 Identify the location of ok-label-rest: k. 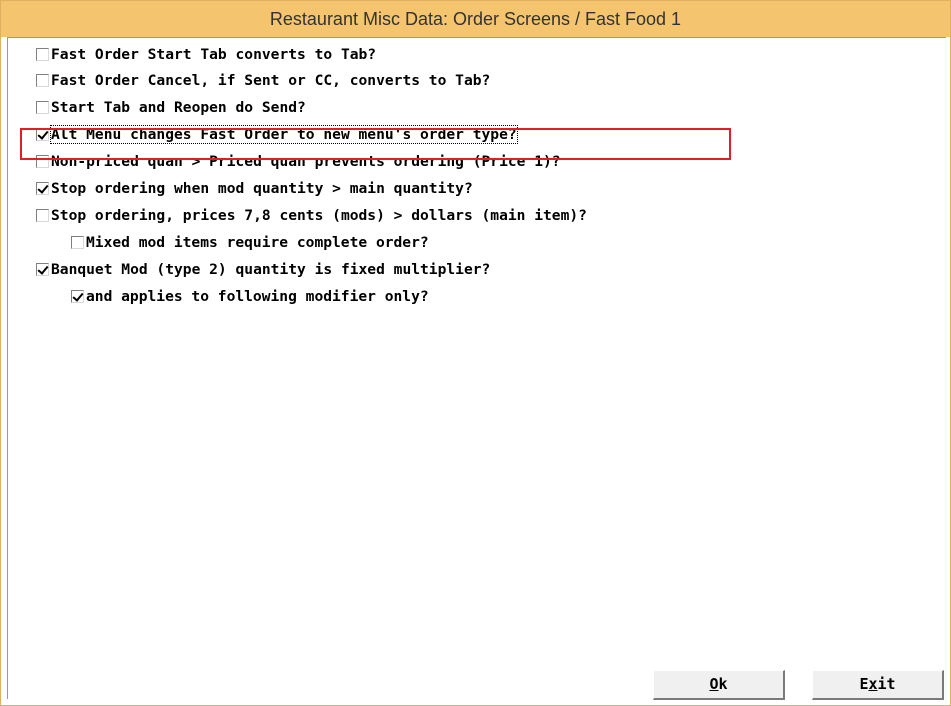
(723, 684).